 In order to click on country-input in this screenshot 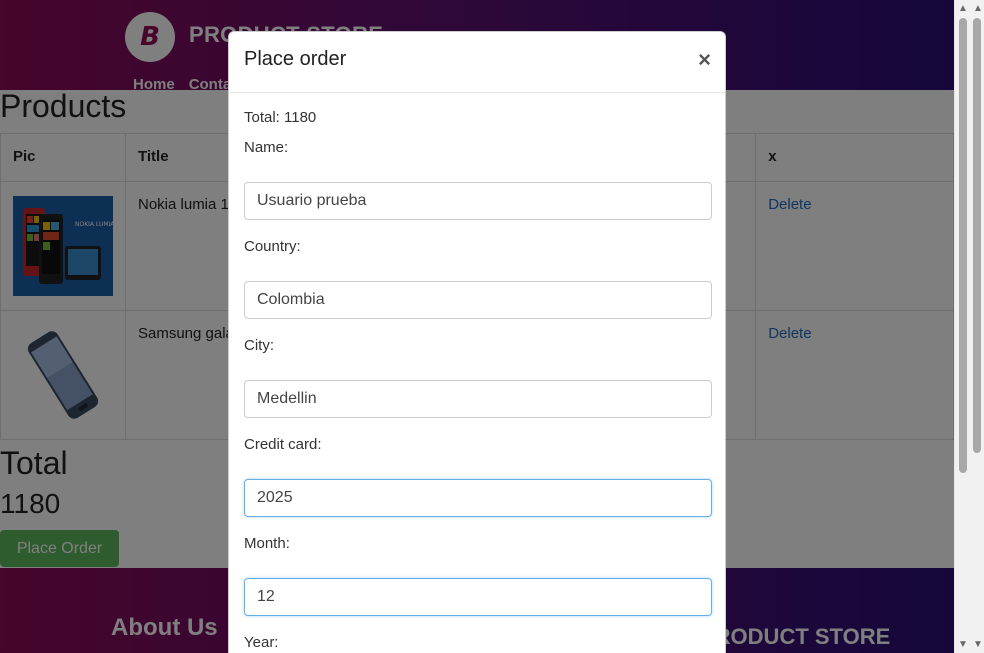, I will do `click(478, 300)`.